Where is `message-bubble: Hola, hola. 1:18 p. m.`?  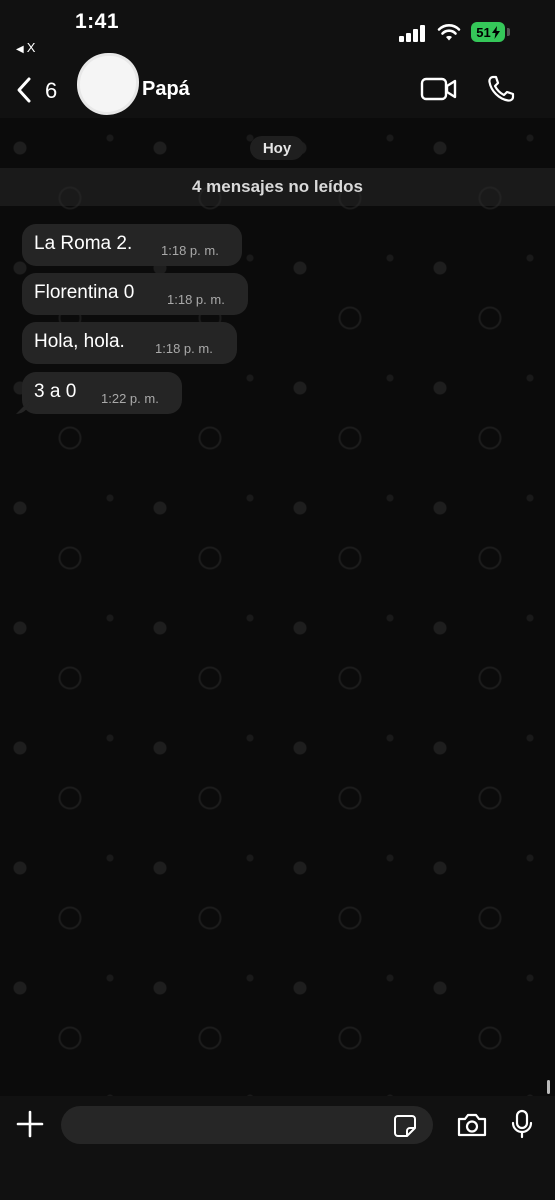 message-bubble: Hola, hola. 1:18 p. m. is located at coordinates (129, 343).